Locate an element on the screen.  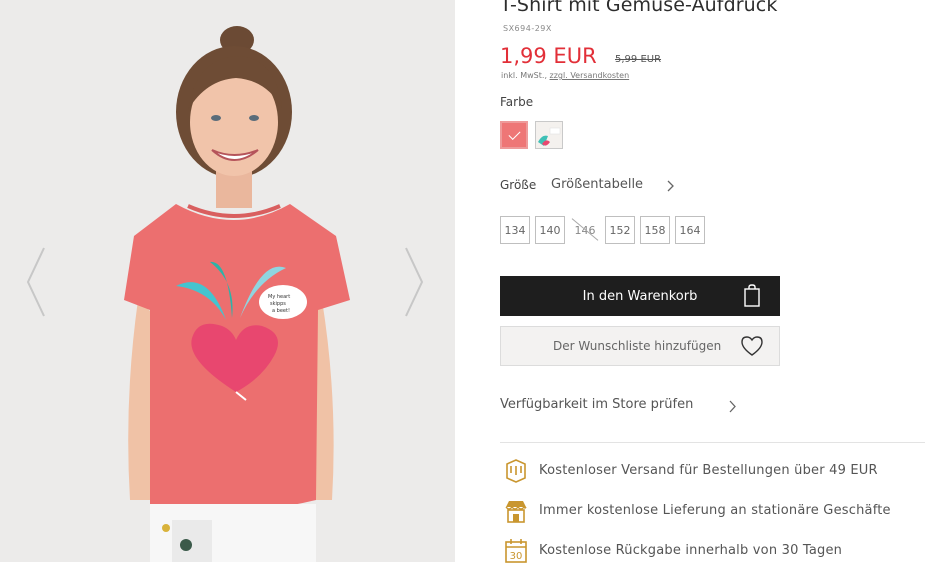
section-divider is located at coordinates (712, 442).